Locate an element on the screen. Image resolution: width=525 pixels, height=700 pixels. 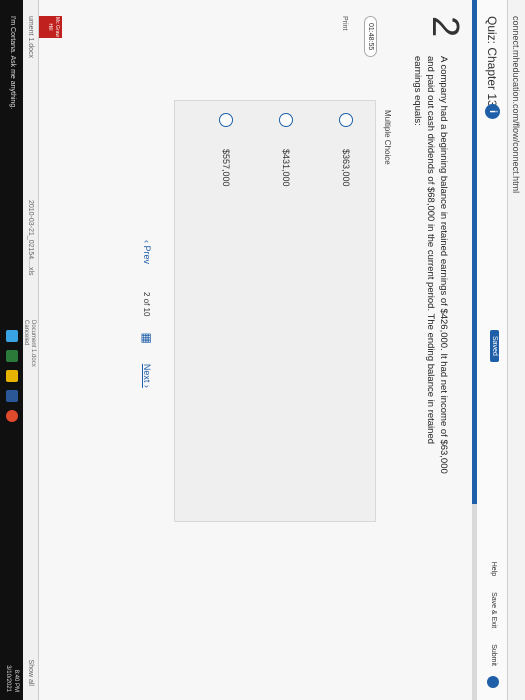
download-item: ument 1.docx is located at coordinates (30, 37).